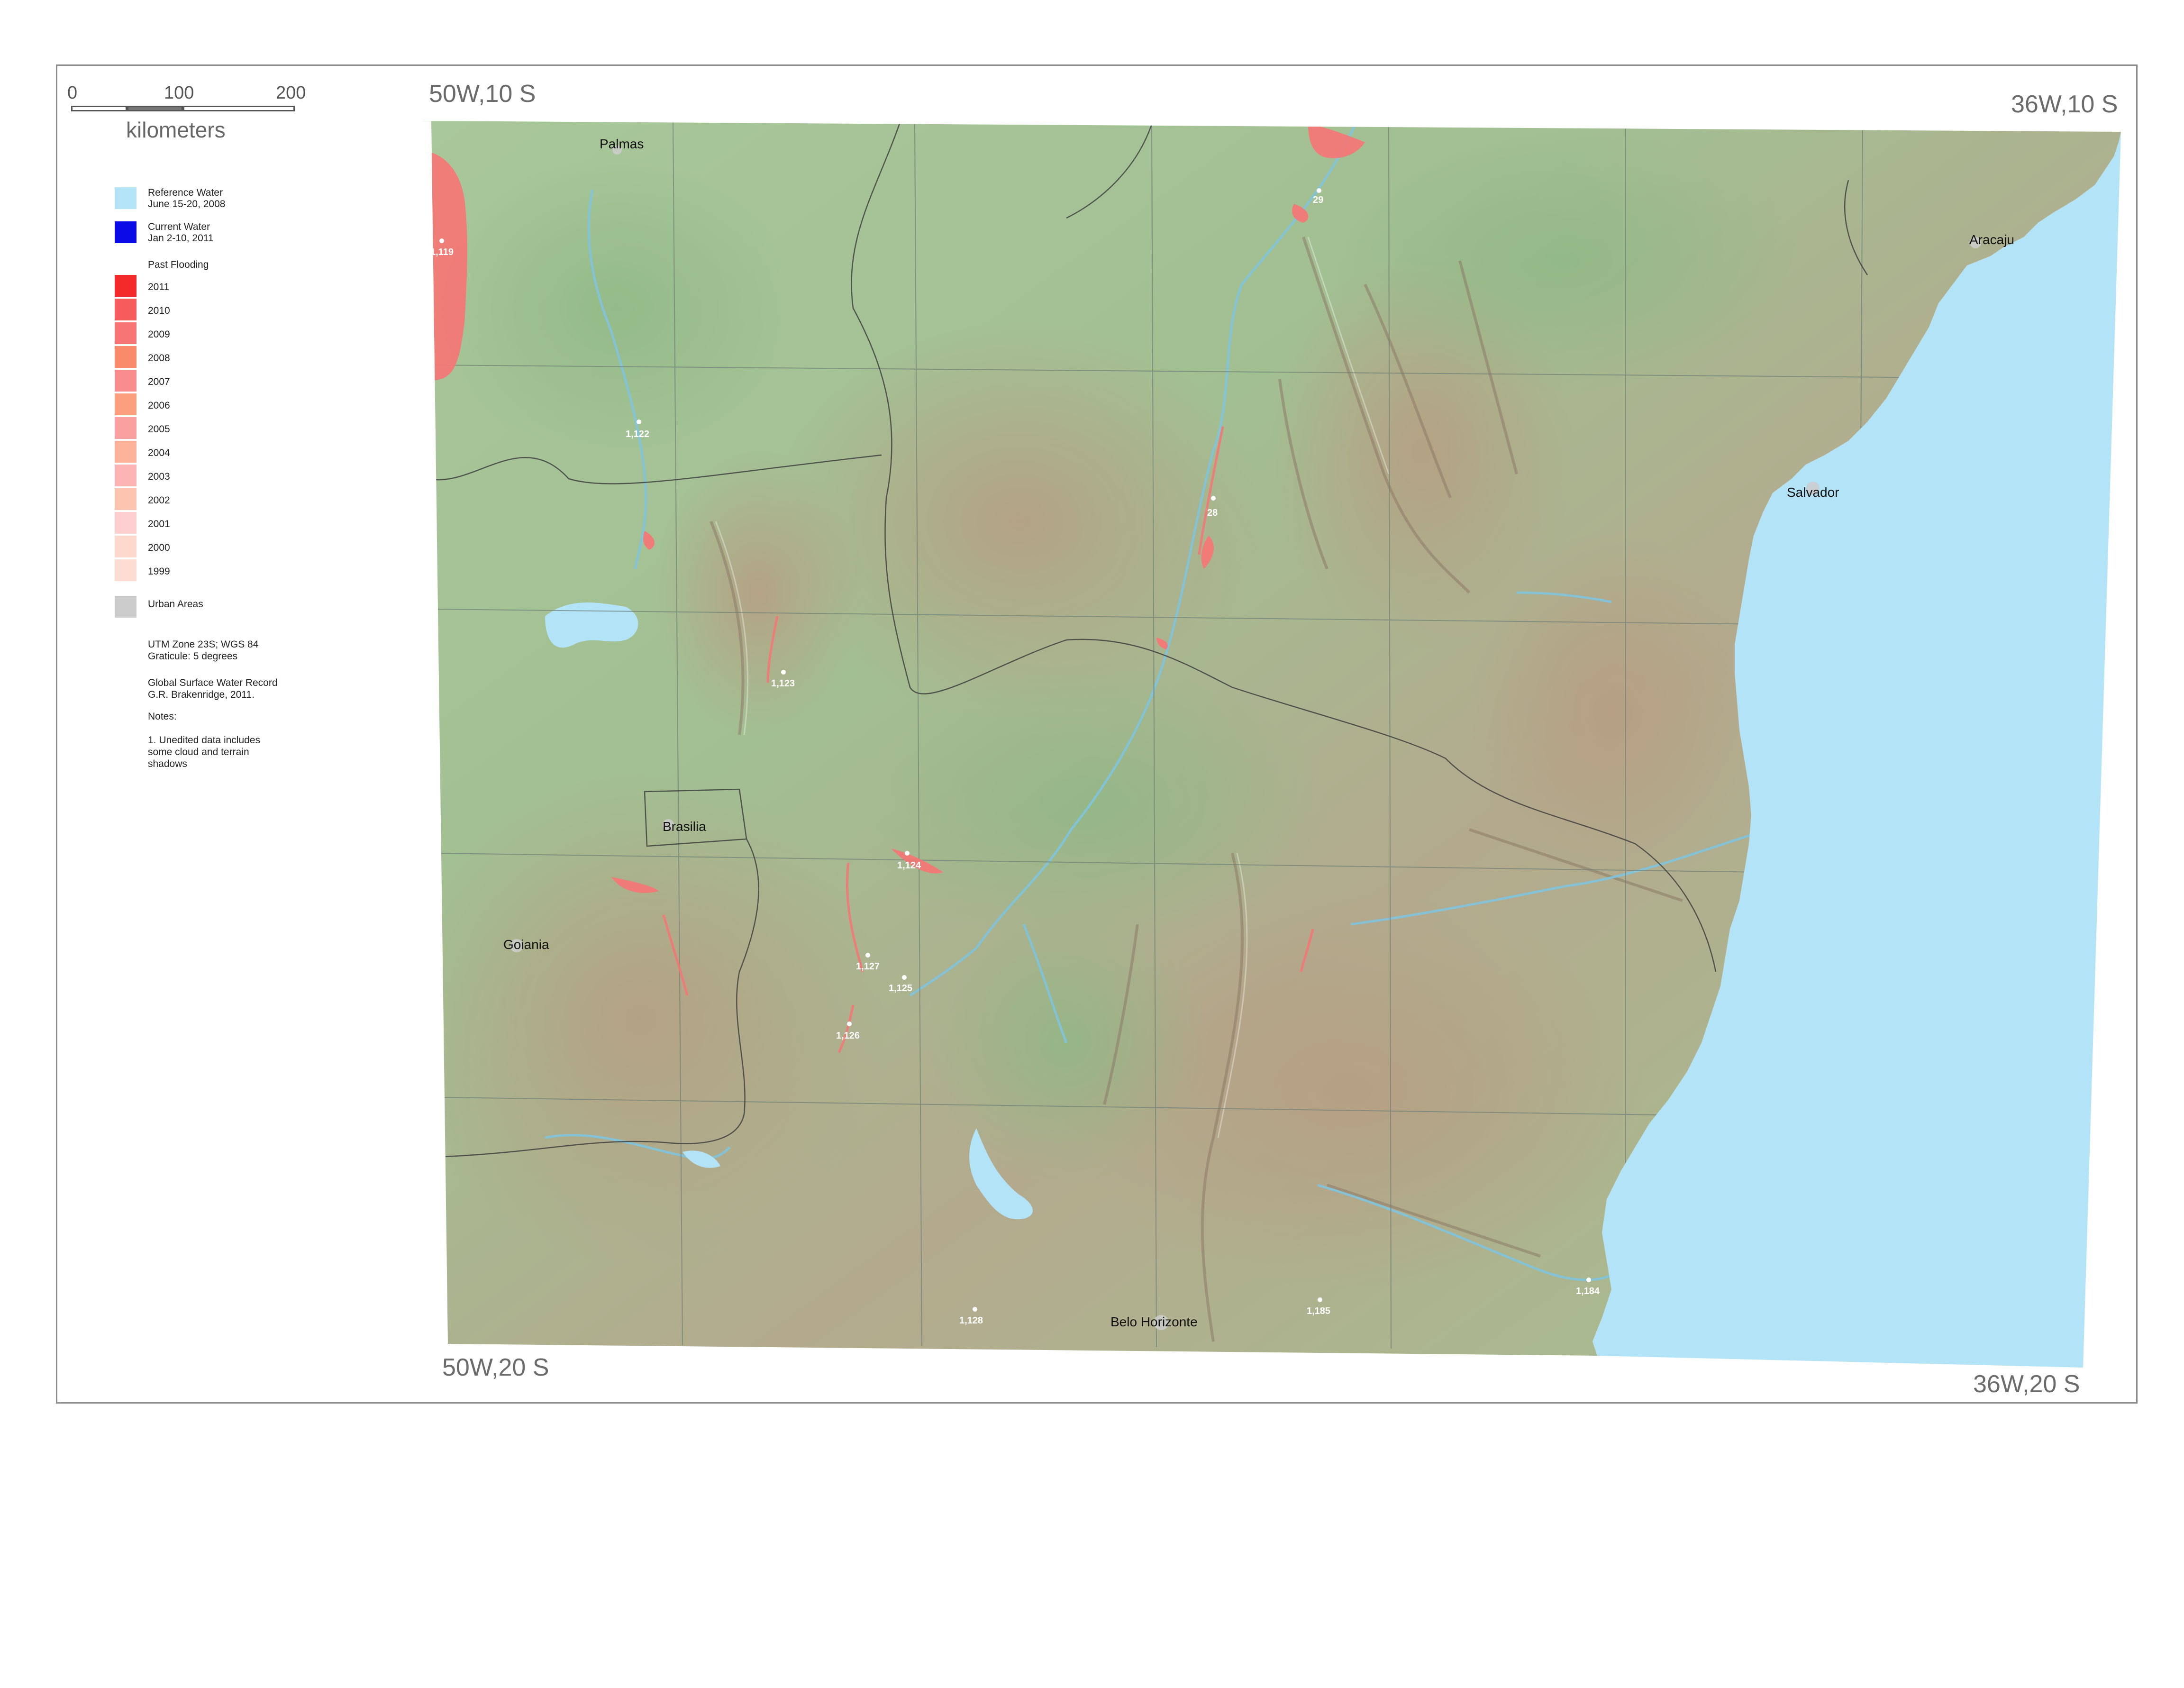  What do you see at coordinates (159, 476) in the screenshot?
I see `legend-year-label: 2003` at bounding box center [159, 476].